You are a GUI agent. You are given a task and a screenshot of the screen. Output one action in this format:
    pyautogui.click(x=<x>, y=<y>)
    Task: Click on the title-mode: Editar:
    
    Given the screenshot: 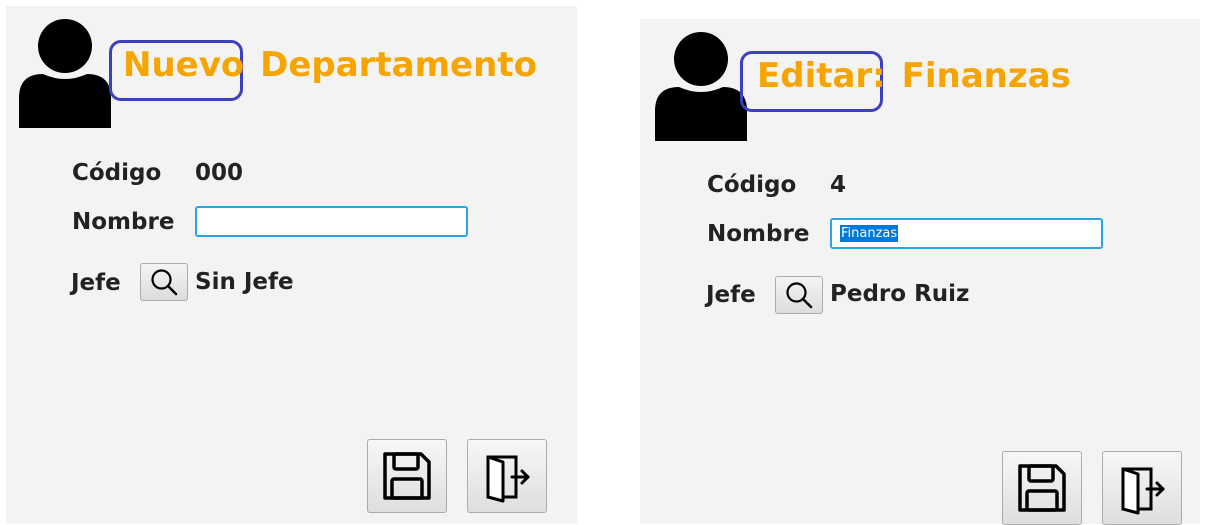 What is the action you would take?
    pyautogui.click(x=821, y=76)
    